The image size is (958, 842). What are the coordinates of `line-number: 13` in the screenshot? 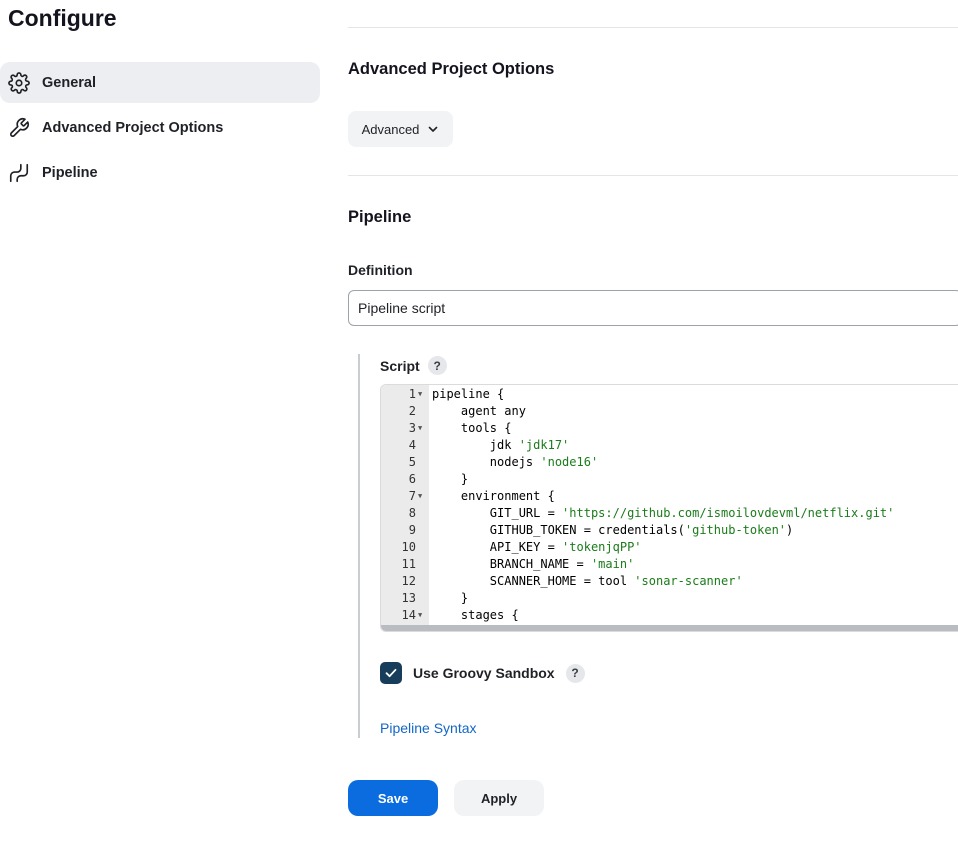 It's located at (408, 598).